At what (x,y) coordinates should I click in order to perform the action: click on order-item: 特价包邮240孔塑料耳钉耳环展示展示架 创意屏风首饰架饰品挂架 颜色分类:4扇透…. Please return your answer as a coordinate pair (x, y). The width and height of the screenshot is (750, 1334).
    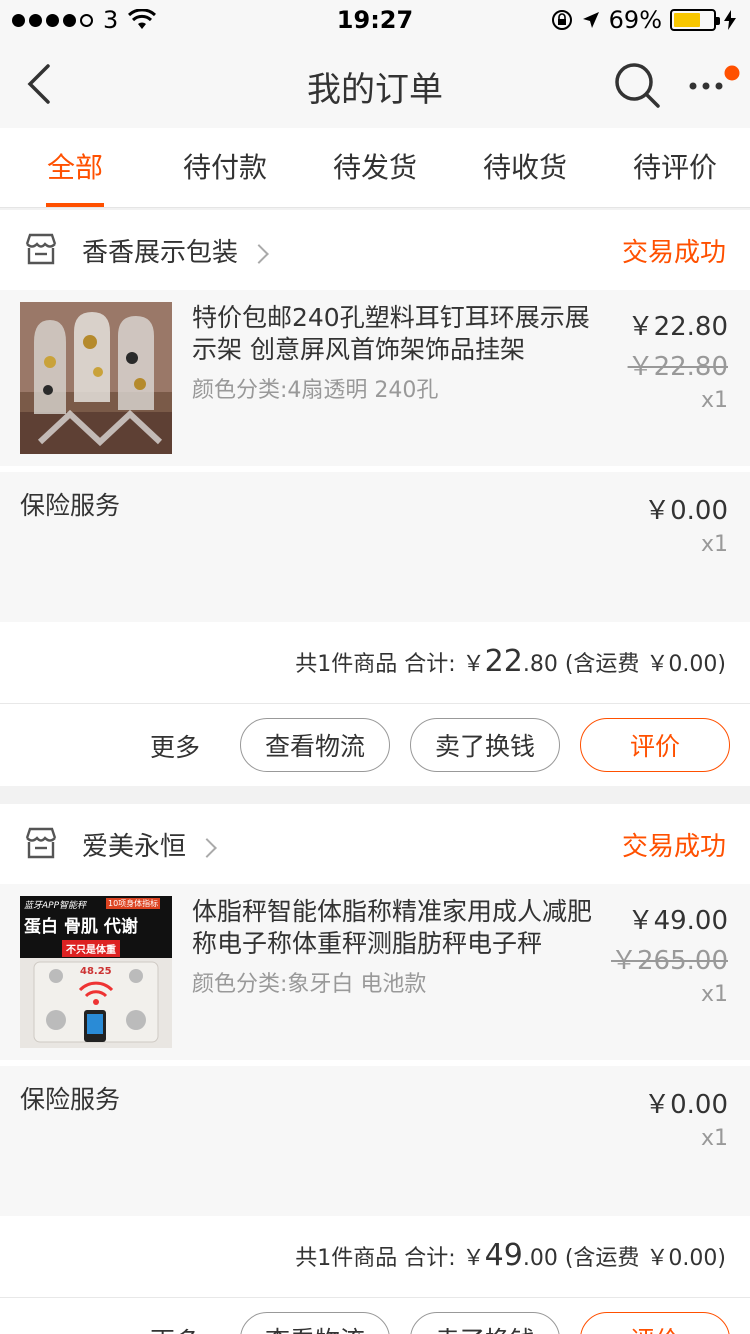
    Looking at the image, I should click on (375, 378).